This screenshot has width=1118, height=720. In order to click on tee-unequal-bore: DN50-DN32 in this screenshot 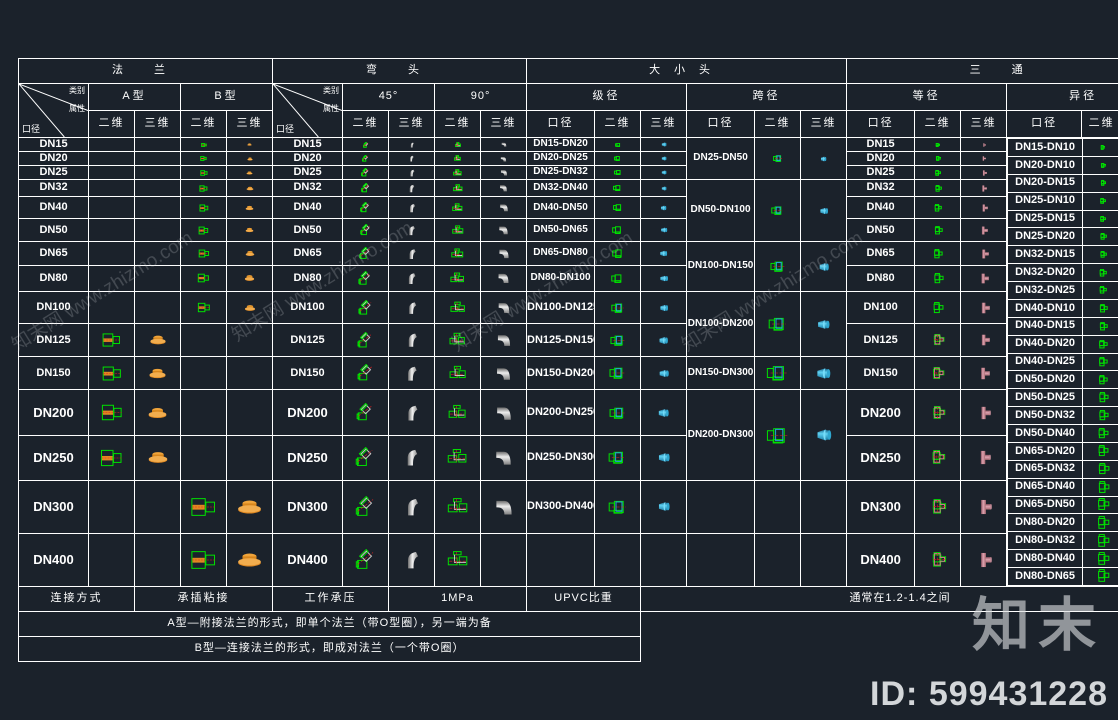, I will do `click(1045, 415)`.